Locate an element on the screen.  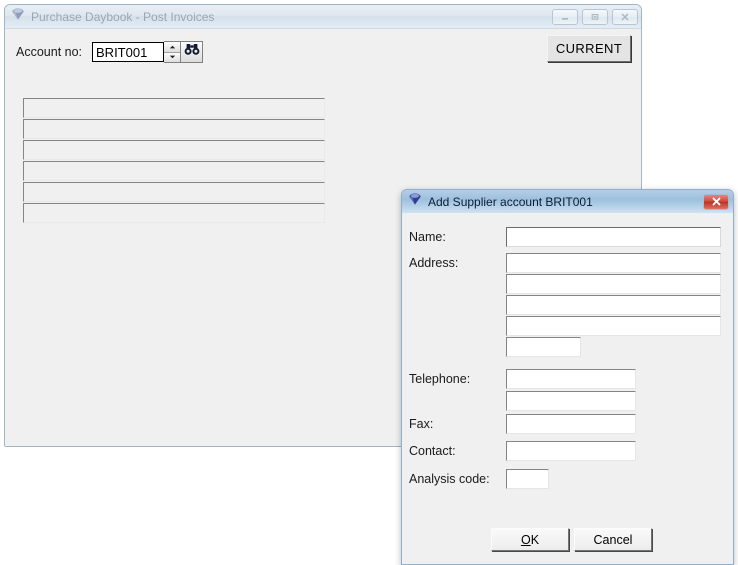
find-account-button is located at coordinates (192, 52).